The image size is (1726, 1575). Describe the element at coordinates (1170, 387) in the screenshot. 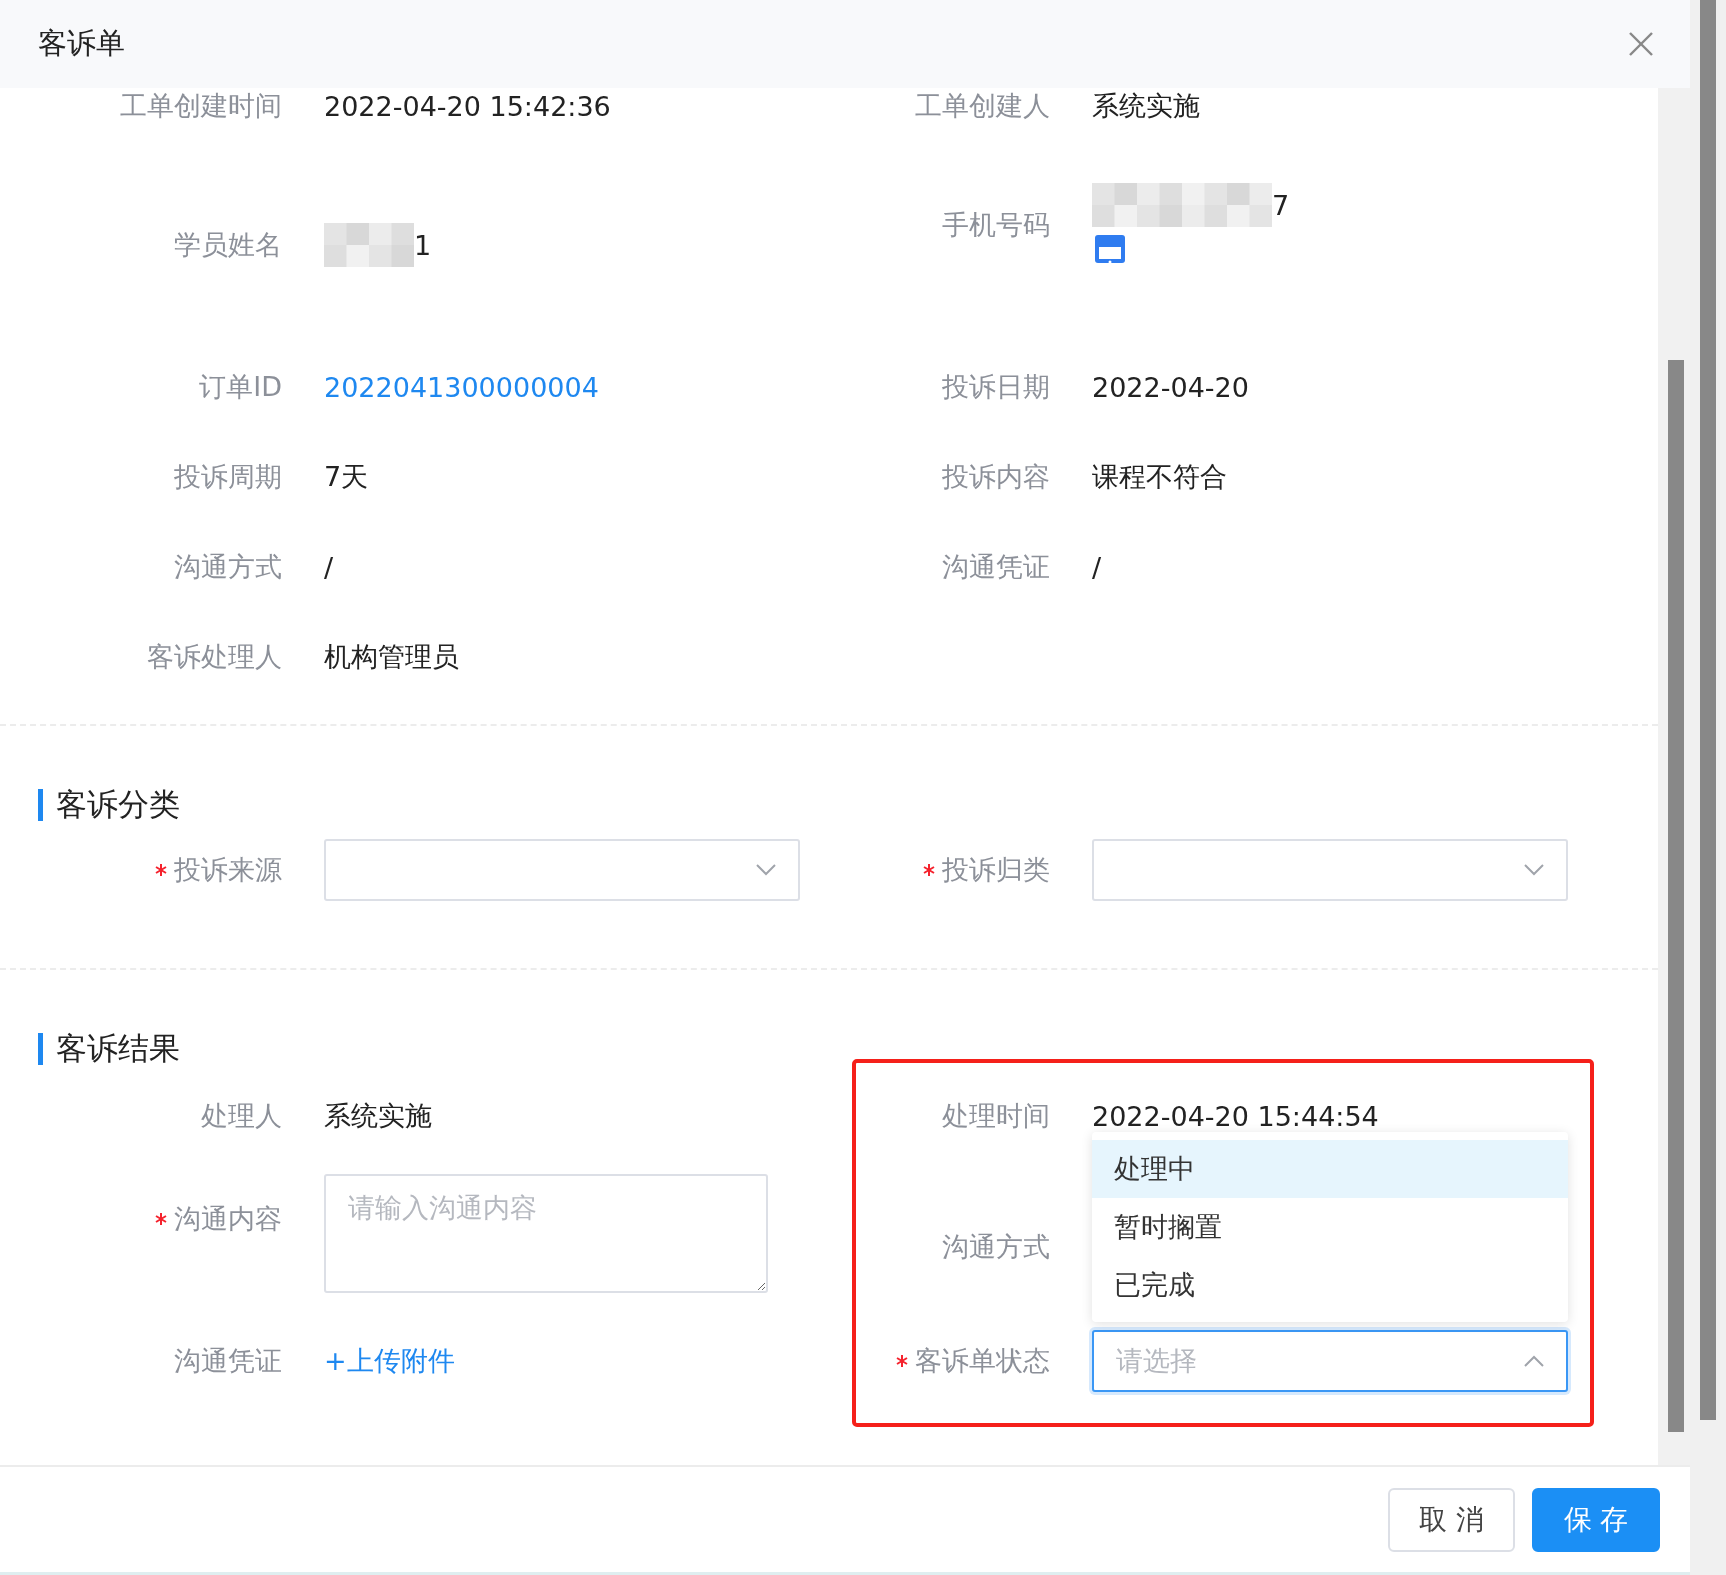

I see `detail-value: 2022-04-20` at that location.